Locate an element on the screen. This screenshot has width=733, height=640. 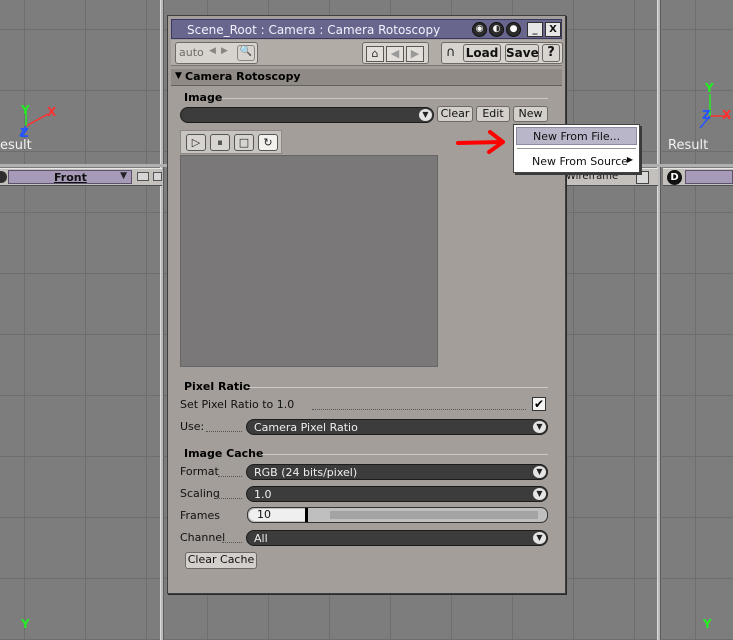
new-context-menu: New From File... New From Source ▶ is located at coordinates (576, 148).